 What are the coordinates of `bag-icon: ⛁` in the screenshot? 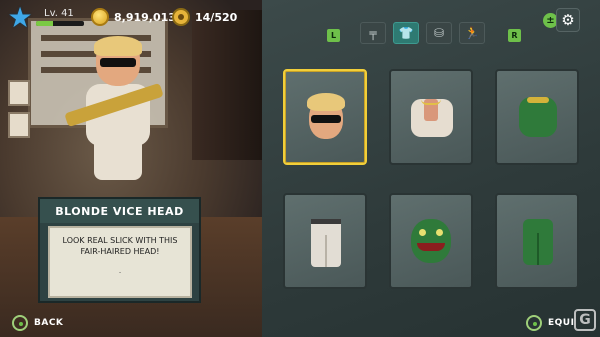 It's located at (439, 33).